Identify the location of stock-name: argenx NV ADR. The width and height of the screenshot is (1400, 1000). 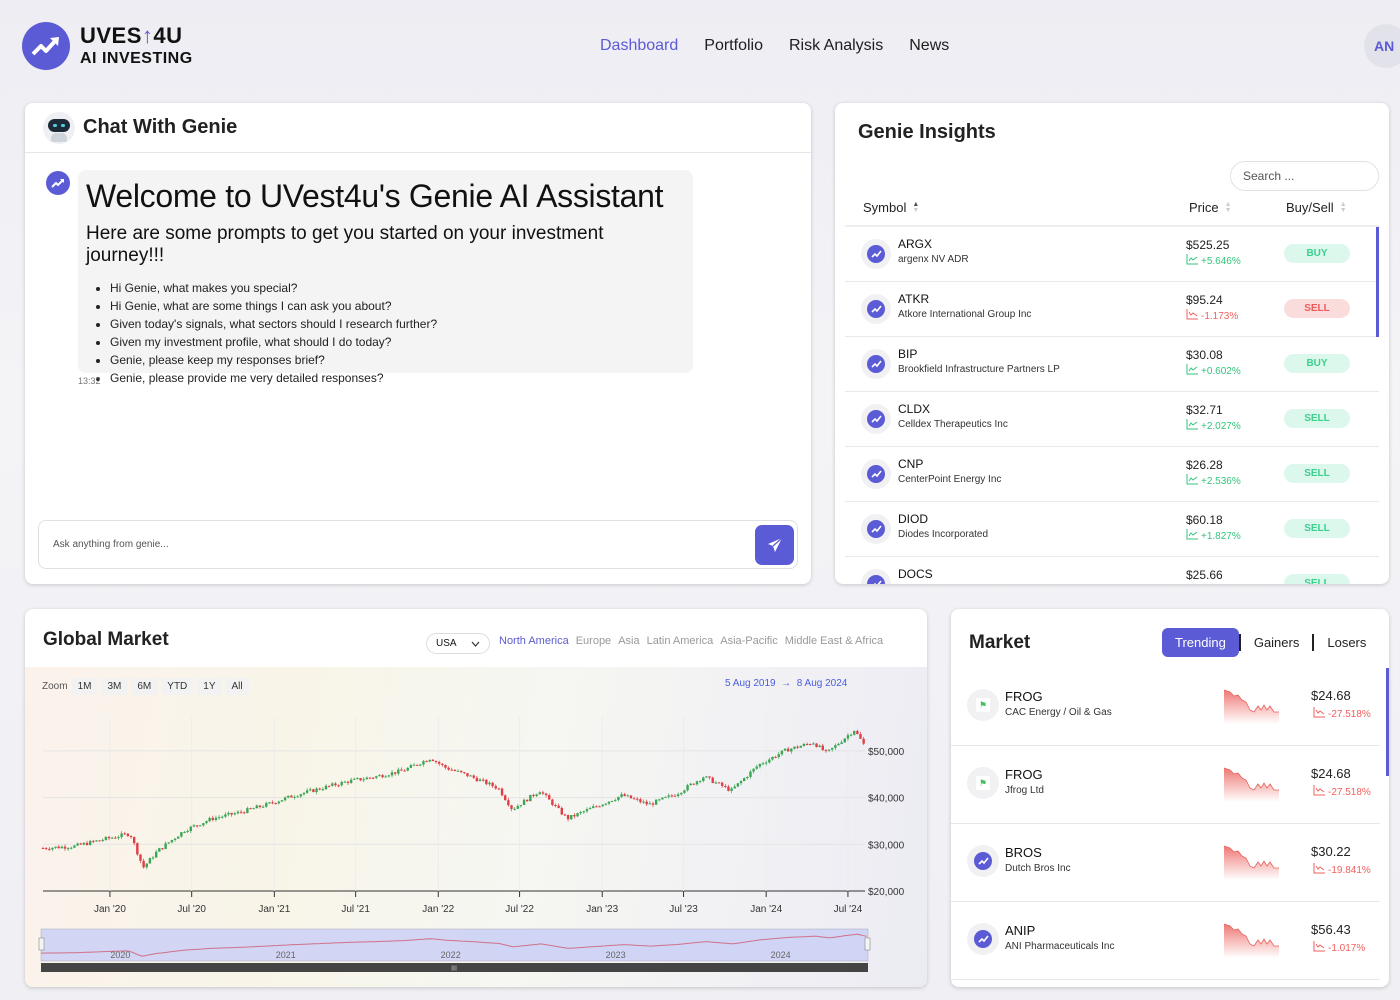
(933, 259).